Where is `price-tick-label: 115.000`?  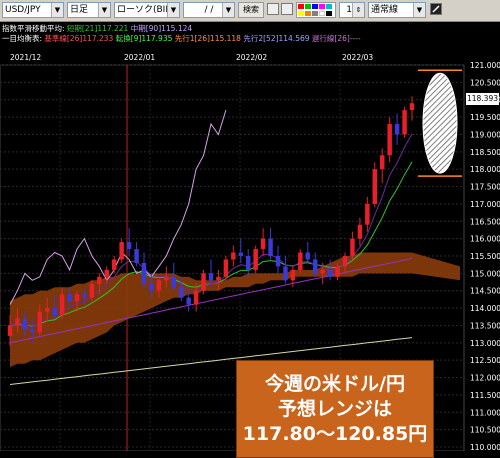 price-tick-label: 115.000 is located at coordinates (485, 273).